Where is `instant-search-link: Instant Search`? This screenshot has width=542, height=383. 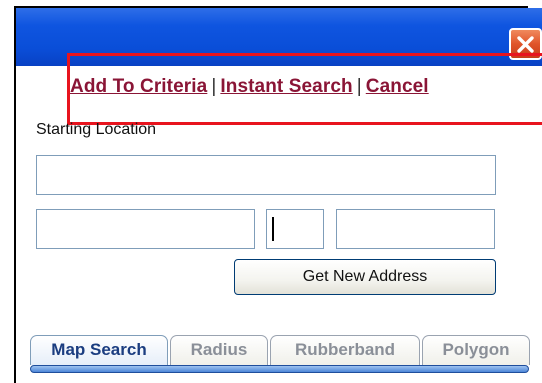 instant-search-link: Instant Search is located at coordinates (286, 86).